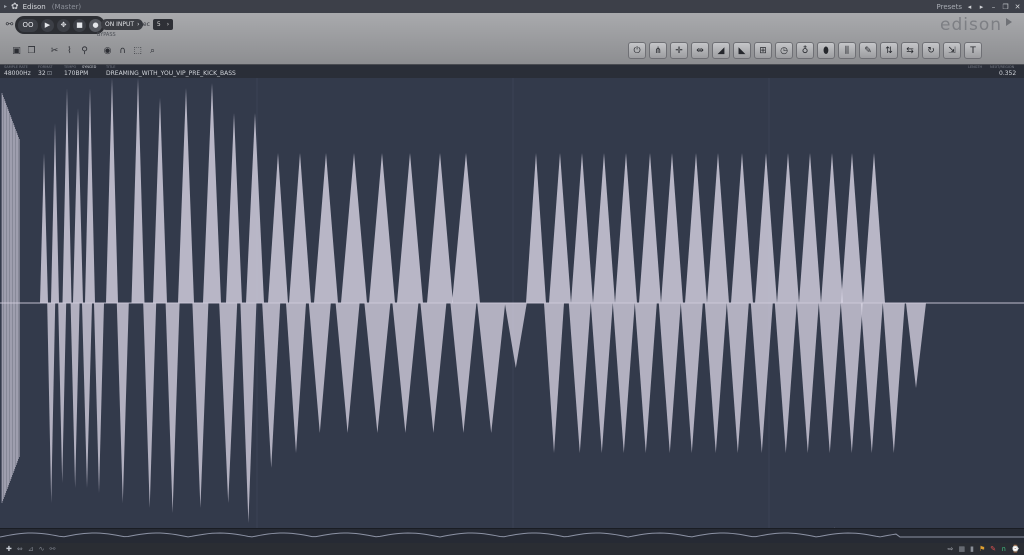  I want to click on zoom-icon: ⌕, so click(152, 50).